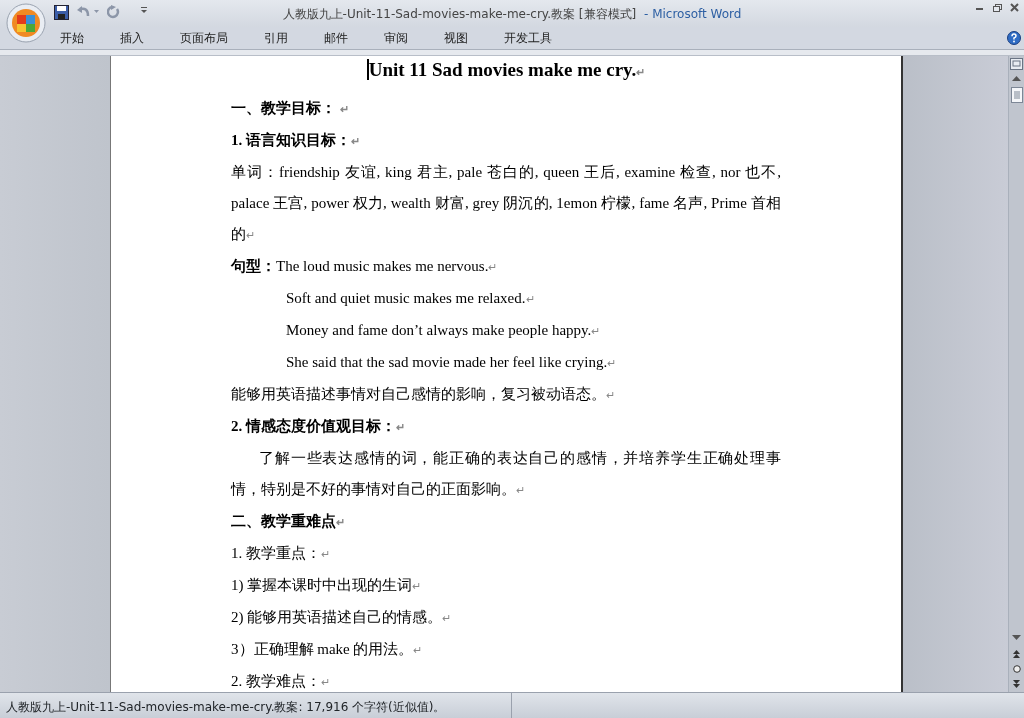 Image resolution: width=1024 pixels, height=718 pixels. Describe the element at coordinates (997, 8) in the screenshot. I see `restore-icon` at that location.